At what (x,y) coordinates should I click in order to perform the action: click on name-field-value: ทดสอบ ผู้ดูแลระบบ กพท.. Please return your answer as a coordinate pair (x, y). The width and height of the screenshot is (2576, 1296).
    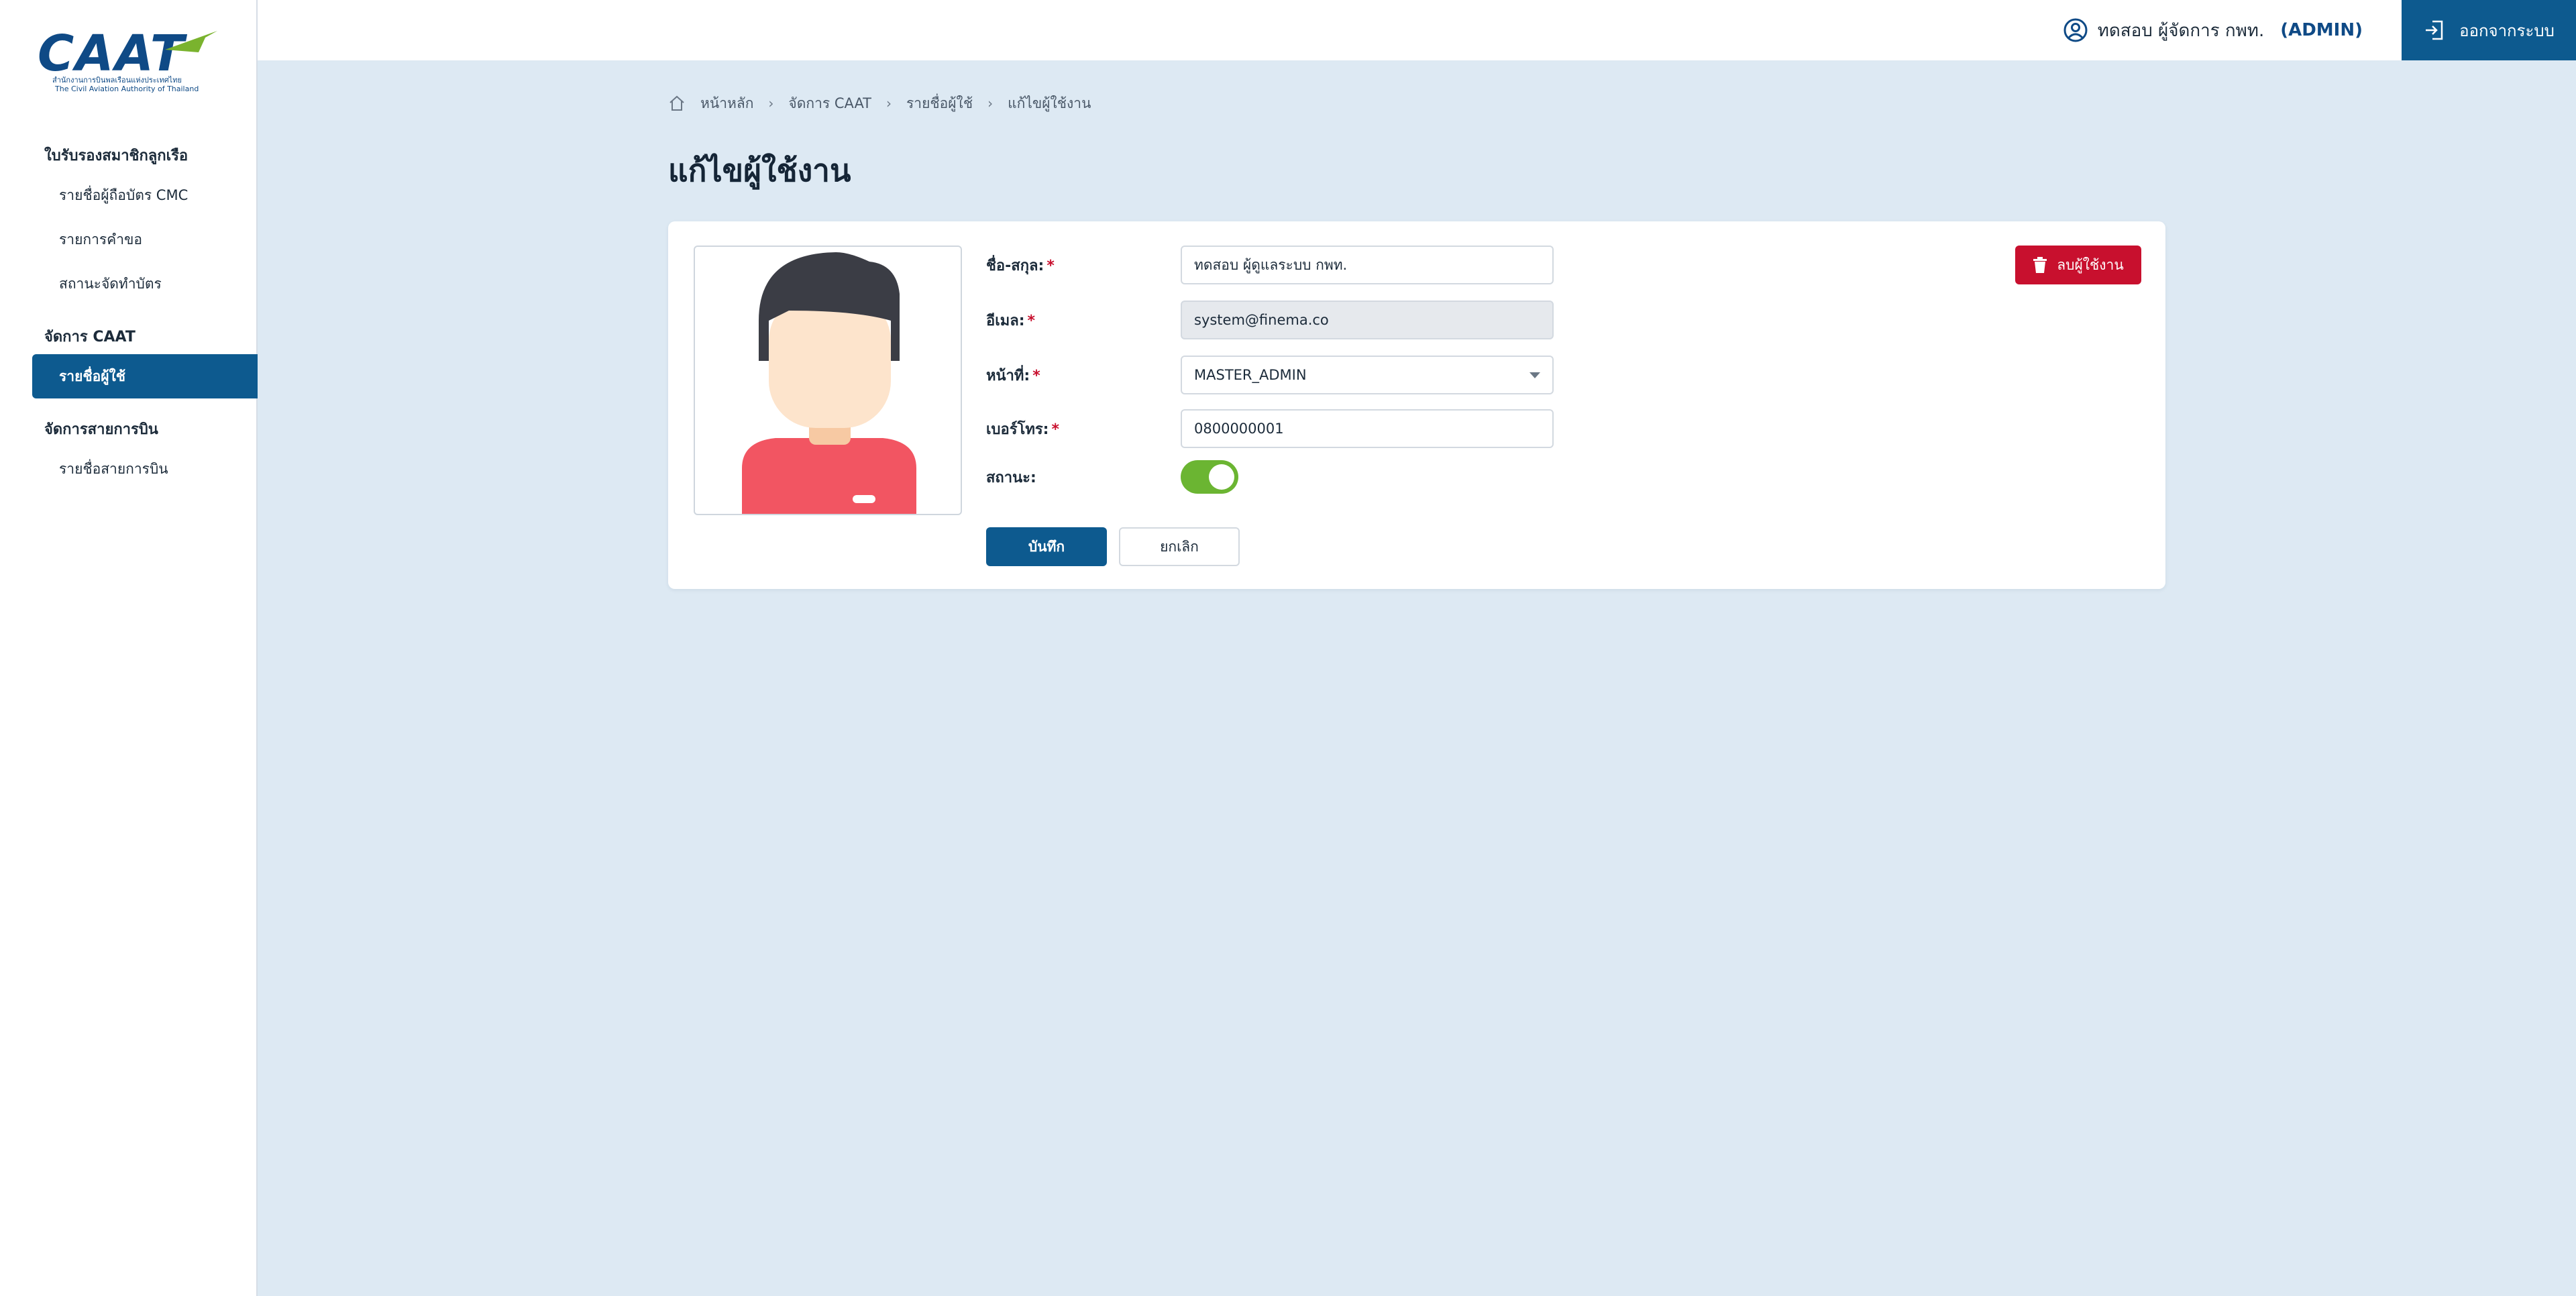
    Looking at the image, I should click on (1271, 264).